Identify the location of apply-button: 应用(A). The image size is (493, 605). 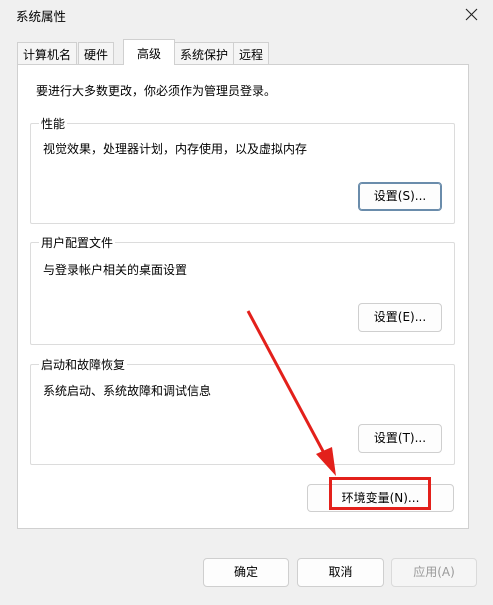
(434, 572).